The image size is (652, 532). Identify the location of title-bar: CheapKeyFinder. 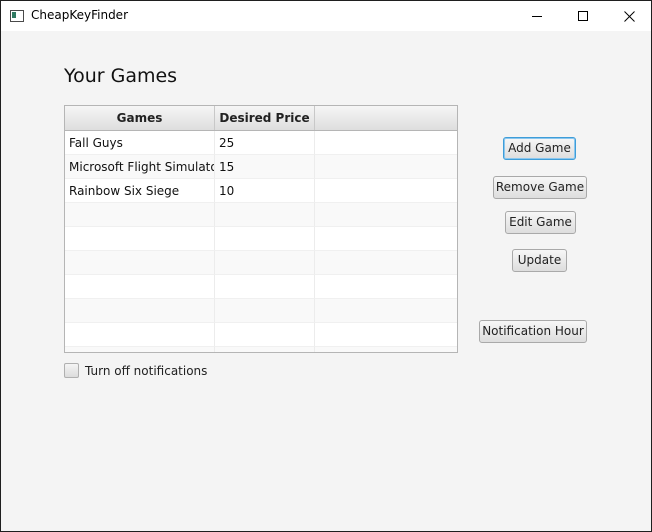
(326, 16).